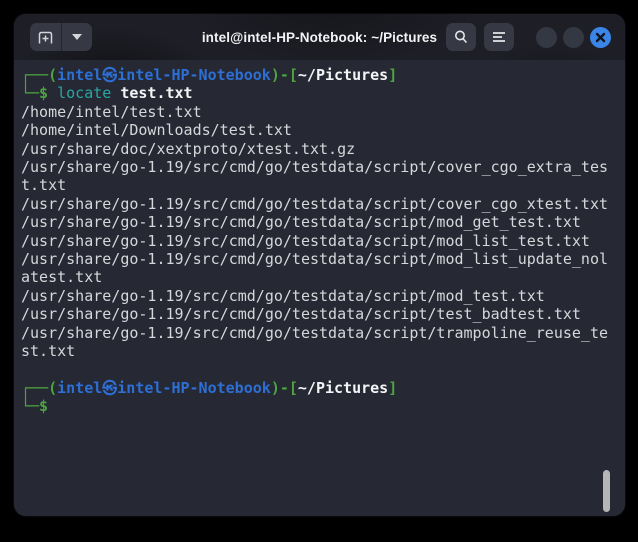 The image size is (638, 542). What do you see at coordinates (188, 148) in the screenshot?
I see `terminal-line: /usr/share/doc/xextproto/xtest.txt.gz` at bounding box center [188, 148].